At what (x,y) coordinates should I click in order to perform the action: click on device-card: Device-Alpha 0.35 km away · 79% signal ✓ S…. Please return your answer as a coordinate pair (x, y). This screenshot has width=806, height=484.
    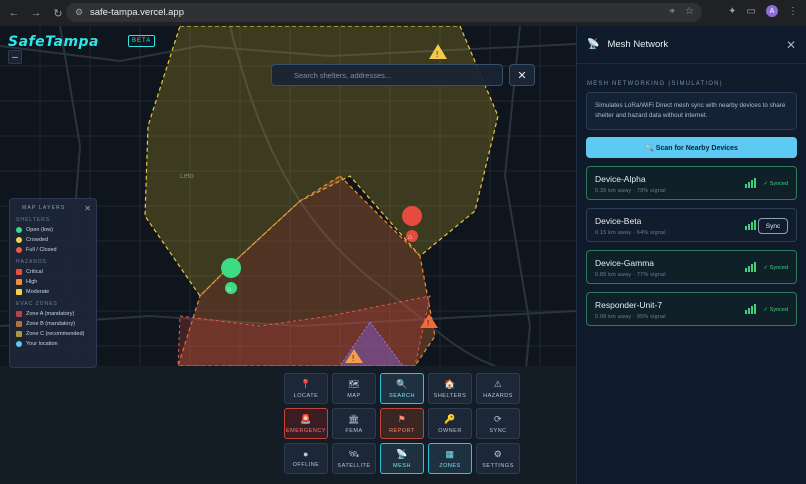
    Looking at the image, I should click on (691, 183).